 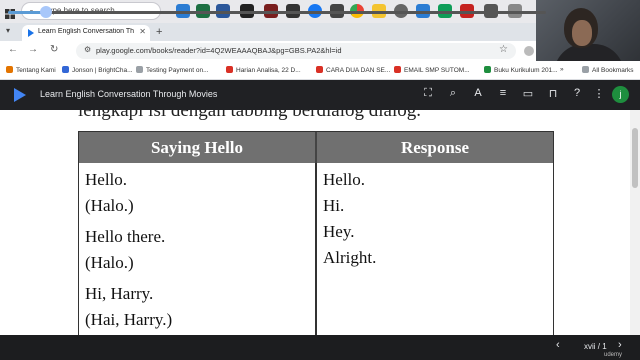 I want to click on profile-icon, so click(x=529, y=51).